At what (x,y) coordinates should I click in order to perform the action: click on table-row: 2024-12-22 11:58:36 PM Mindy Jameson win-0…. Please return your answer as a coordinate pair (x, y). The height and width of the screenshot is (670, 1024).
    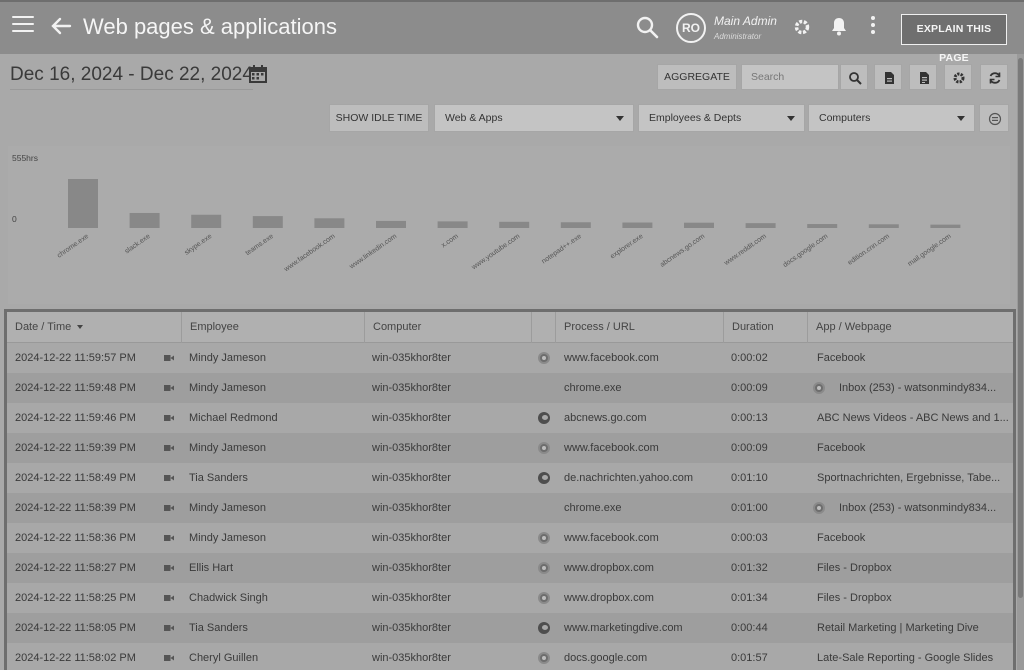
    Looking at the image, I should click on (510, 538).